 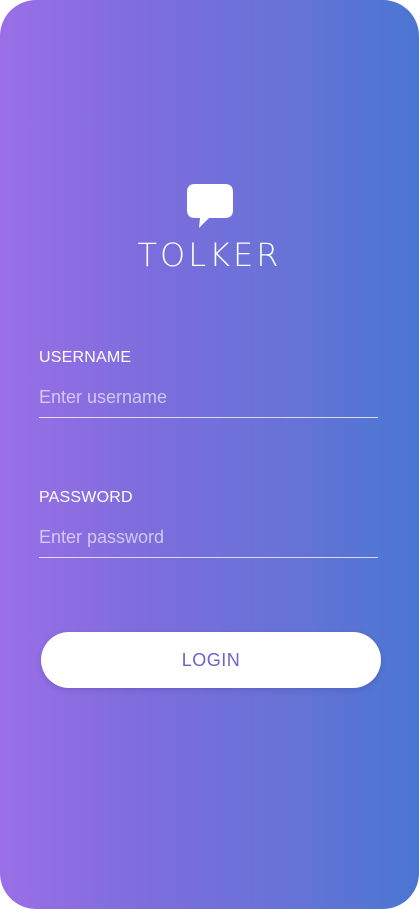 What do you see at coordinates (208, 402) in the screenshot?
I see `username-input` at bounding box center [208, 402].